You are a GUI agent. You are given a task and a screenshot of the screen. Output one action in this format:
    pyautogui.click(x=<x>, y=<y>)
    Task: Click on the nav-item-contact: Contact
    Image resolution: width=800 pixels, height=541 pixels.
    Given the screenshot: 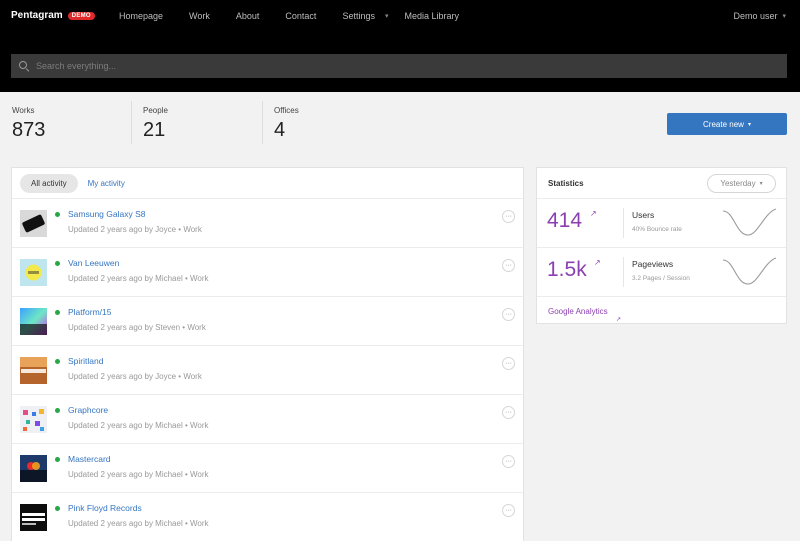 What is the action you would take?
    pyautogui.click(x=300, y=16)
    